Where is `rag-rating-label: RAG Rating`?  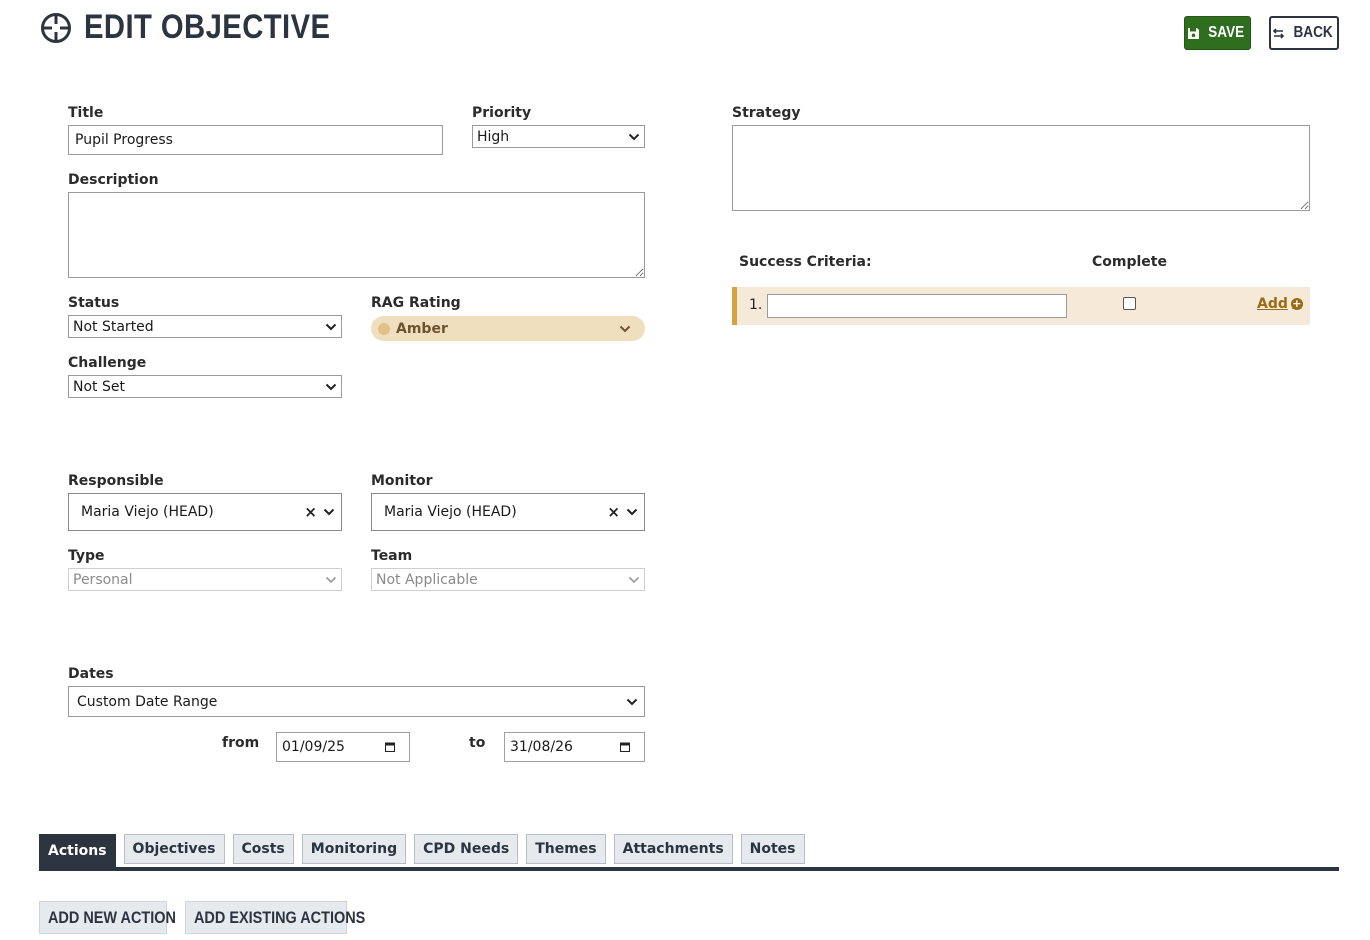 rag-rating-label: RAG Rating is located at coordinates (416, 303).